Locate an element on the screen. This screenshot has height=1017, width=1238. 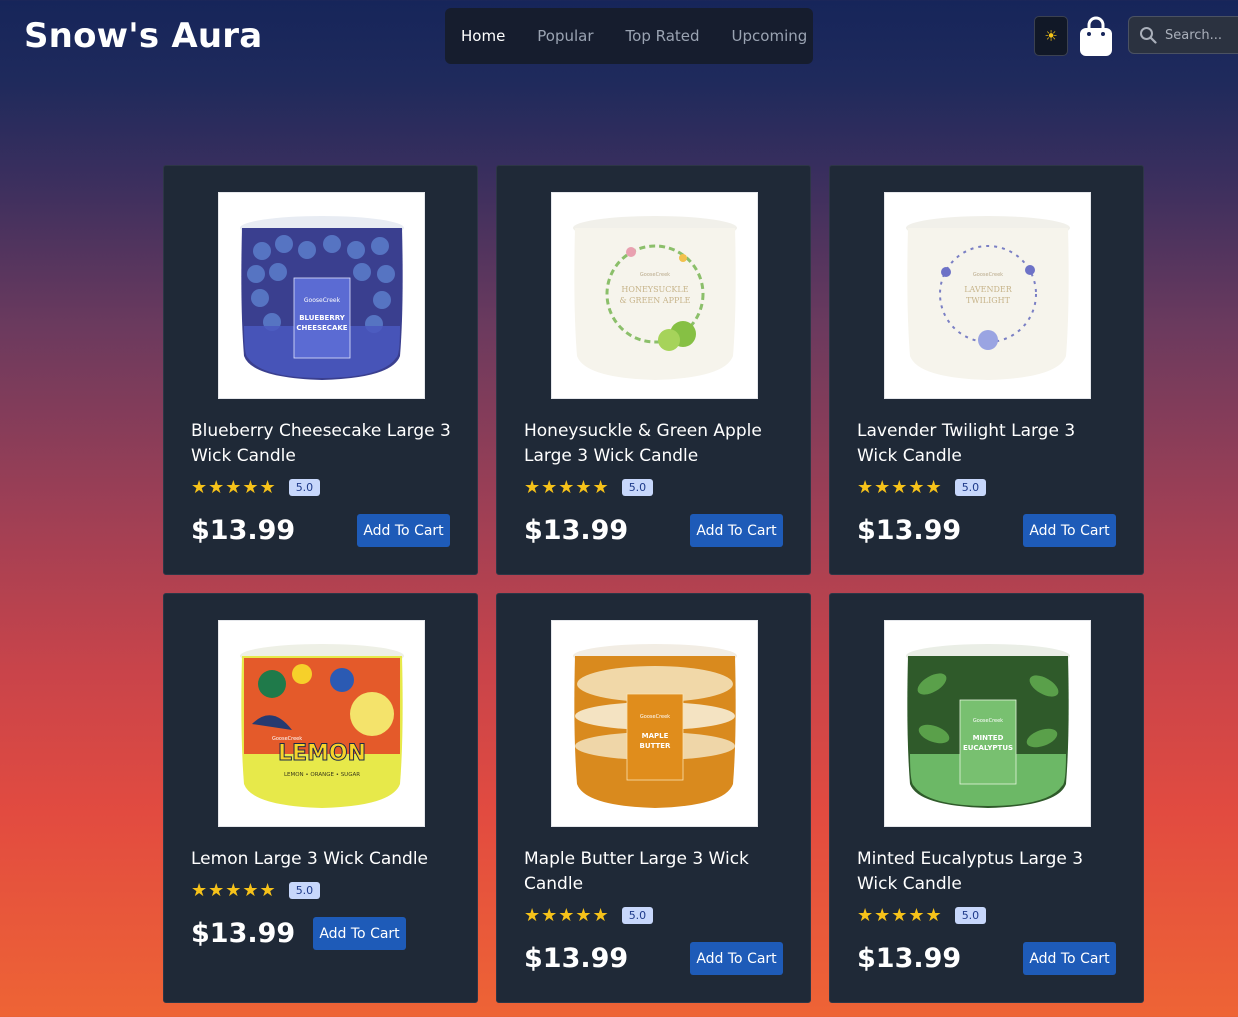
main-nav: Home Popular Top Rated Upcoming is located at coordinates (629, 36).